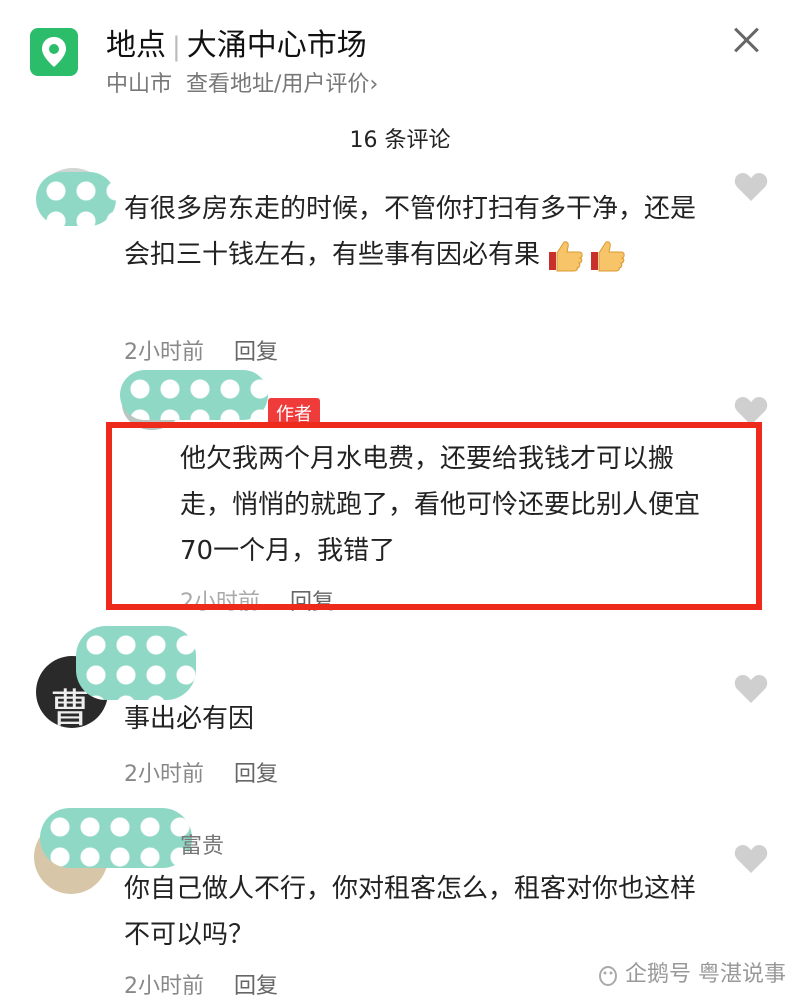 This screenshot has height=1000, width=800. Describe the element at coordinates (410, 233) in the screenshot. I see `comment-text: 有很多房东走的时候，不管你打扫有多干净，还是会扣三十钱左右，有些事有因必有果` at that location.